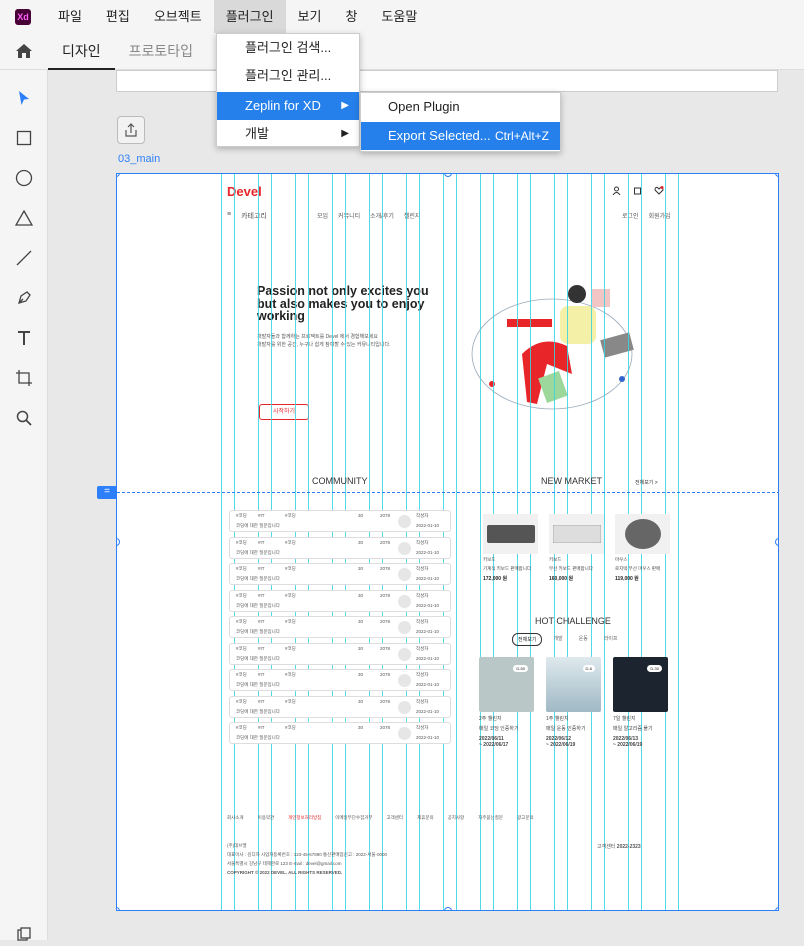 The height and width of the screenshot is (946, 804). I want to click on footer-link: 광고문의, so click(525, 818).